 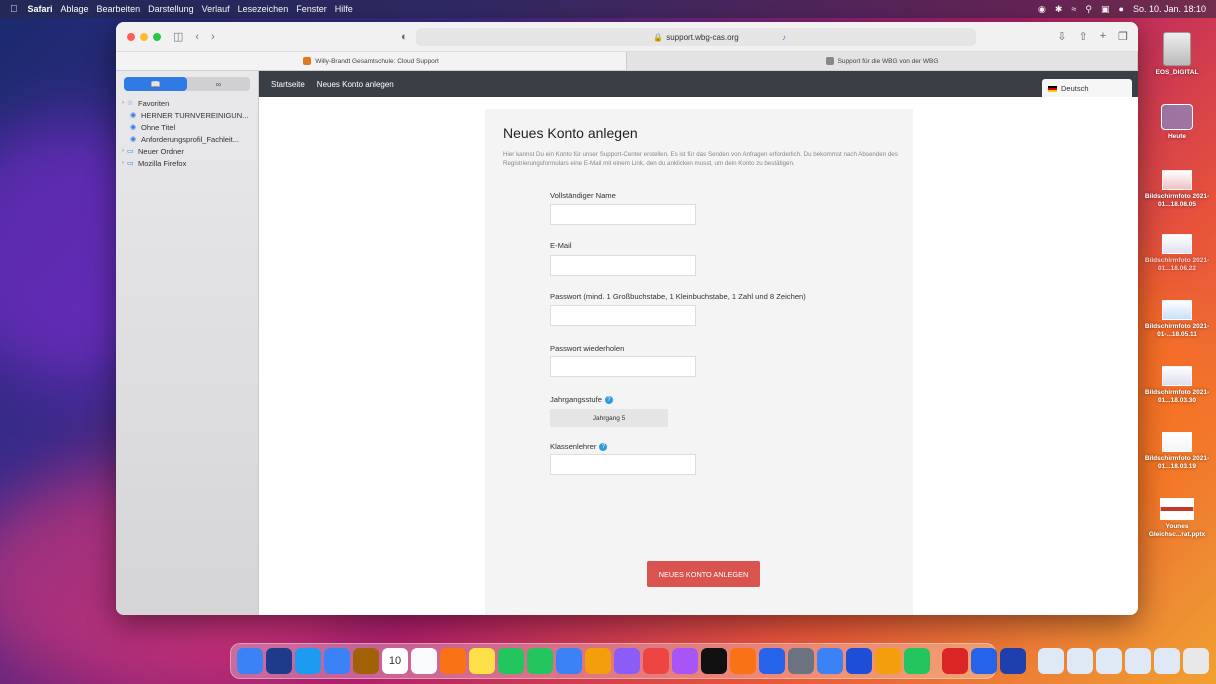 What do you see at coordinates (1105, 9) in the screenshot?
I see `control-center-icon: ▣` at bounding box center [1105, 9].